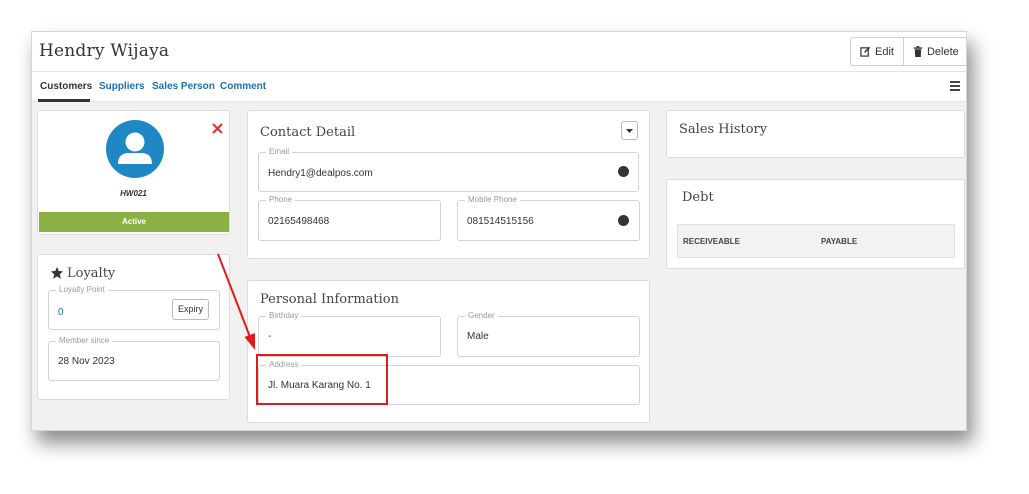 The height and width of the screenshot is (494, 1029). Describe the element at coordinates (104, 51) in the screenshot. I see `page-title: Hendry Wijaya` at that location.